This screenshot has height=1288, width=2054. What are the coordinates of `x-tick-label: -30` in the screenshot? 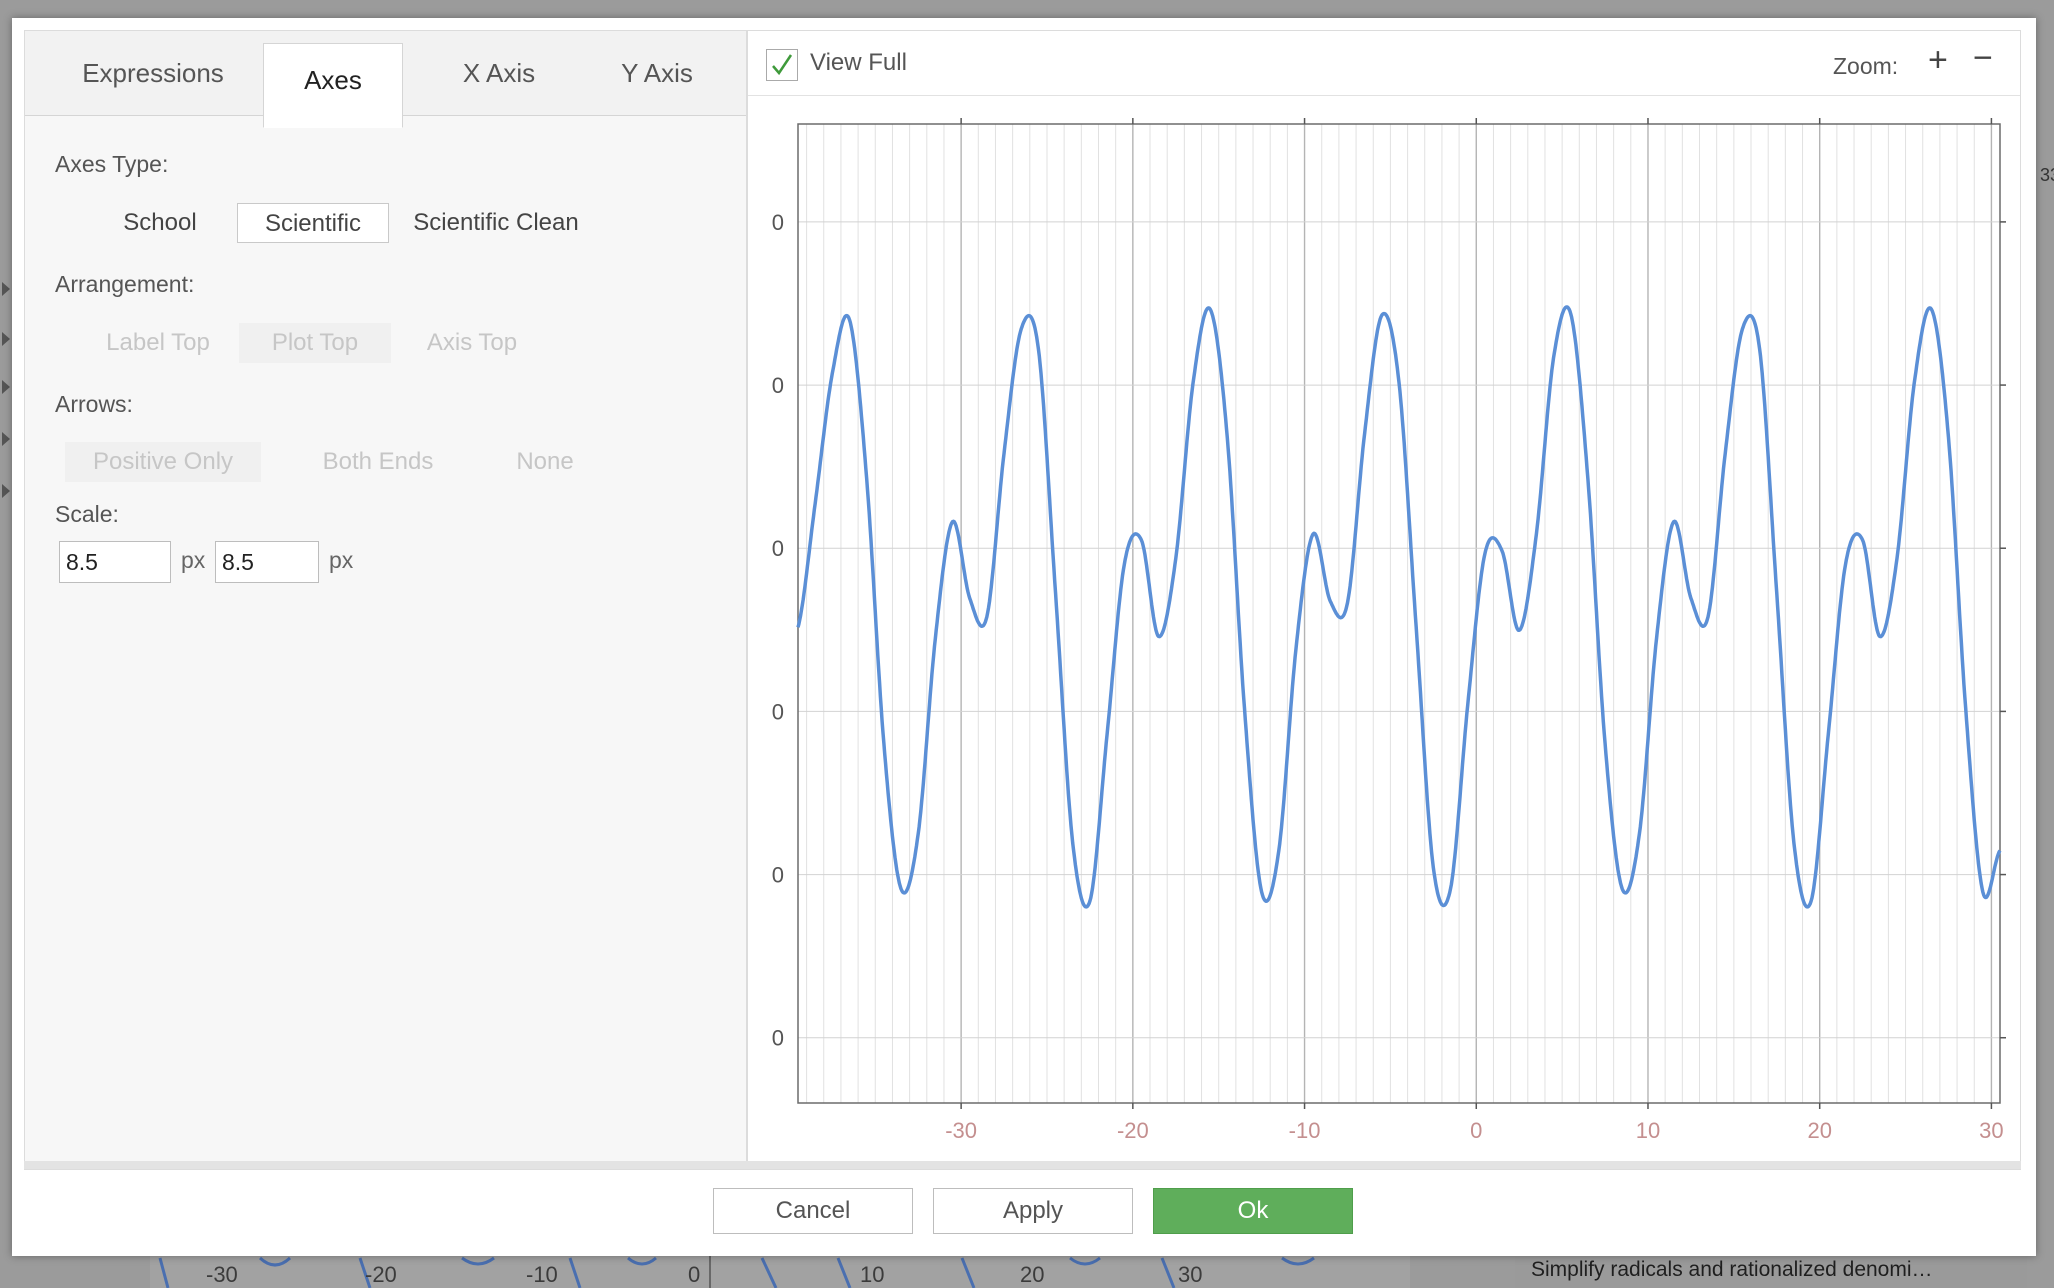 It's located at (961, 1130).